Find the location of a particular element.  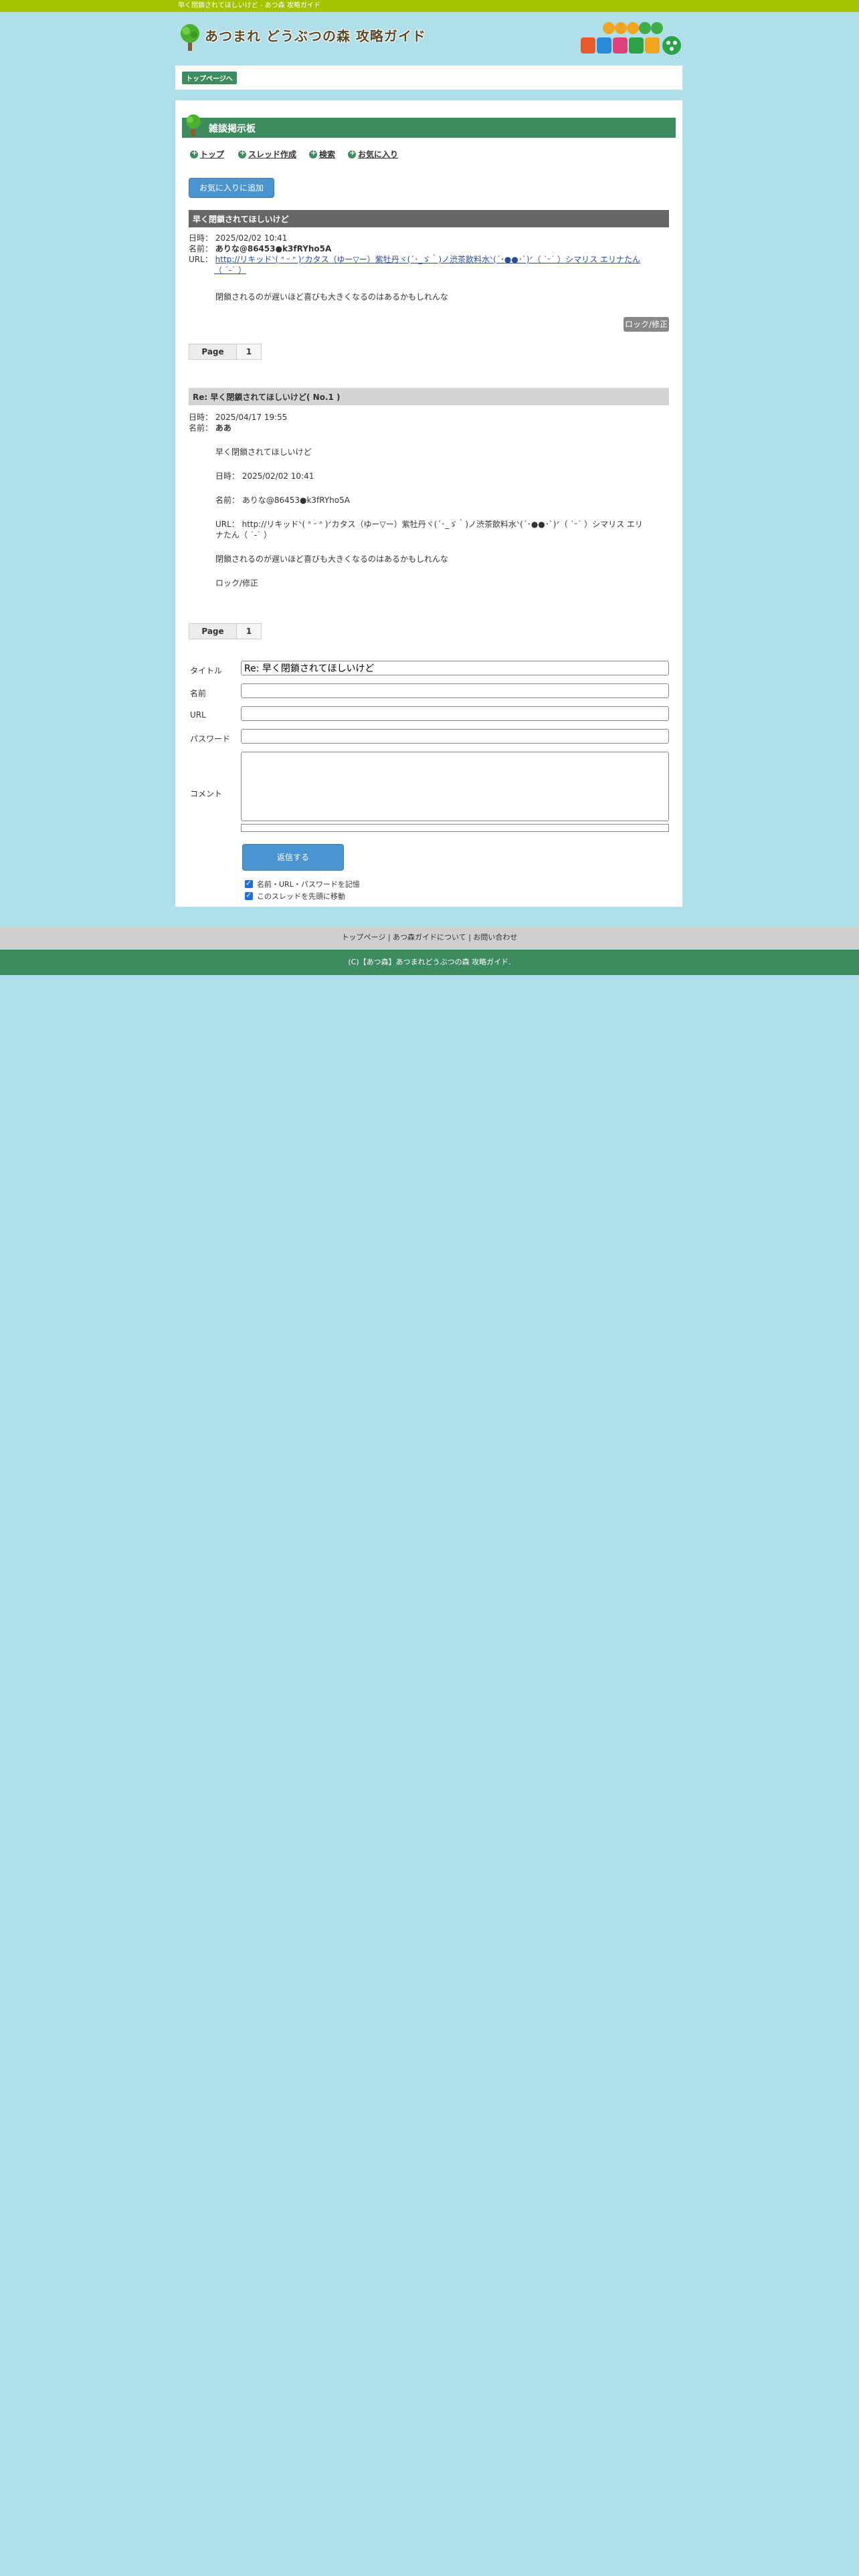

nav-search-link: 検索 is located at coordinates (322, 154).